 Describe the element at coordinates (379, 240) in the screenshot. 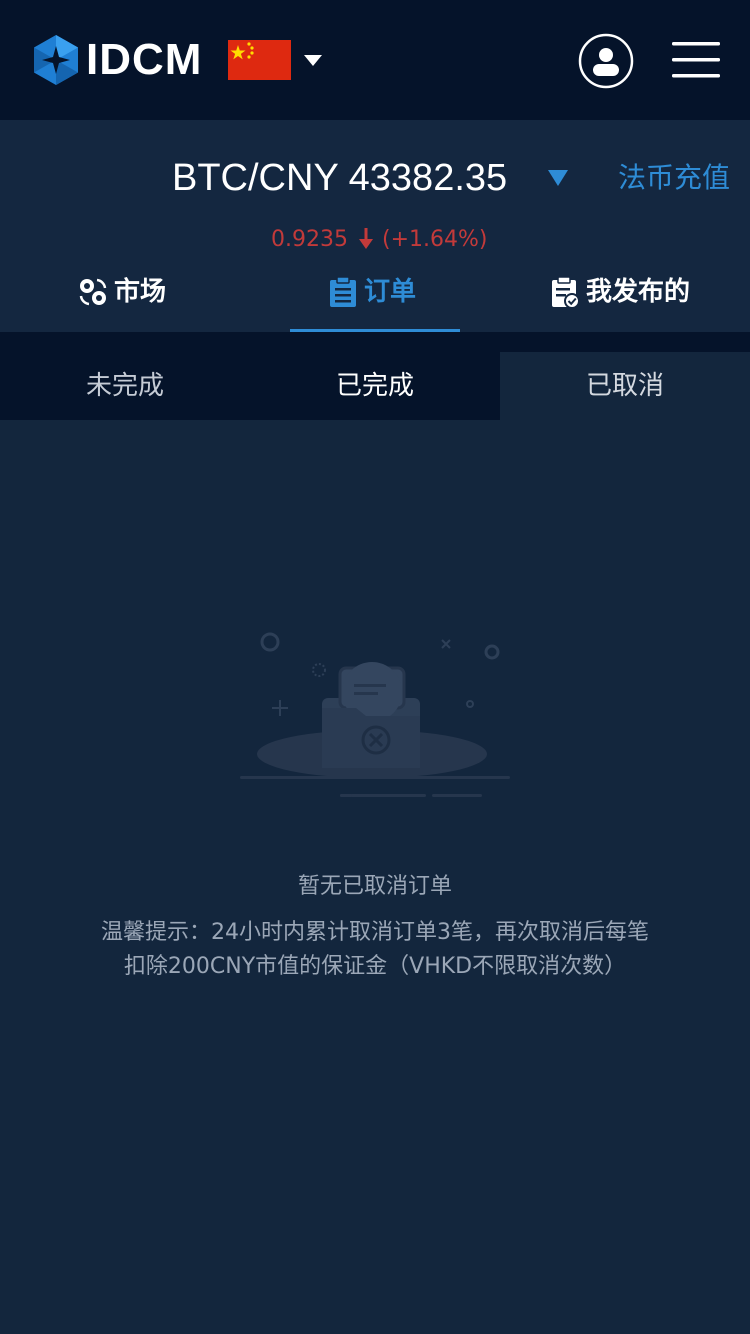

I see `price-change: 0.9235 (+1.64%)` at that location.